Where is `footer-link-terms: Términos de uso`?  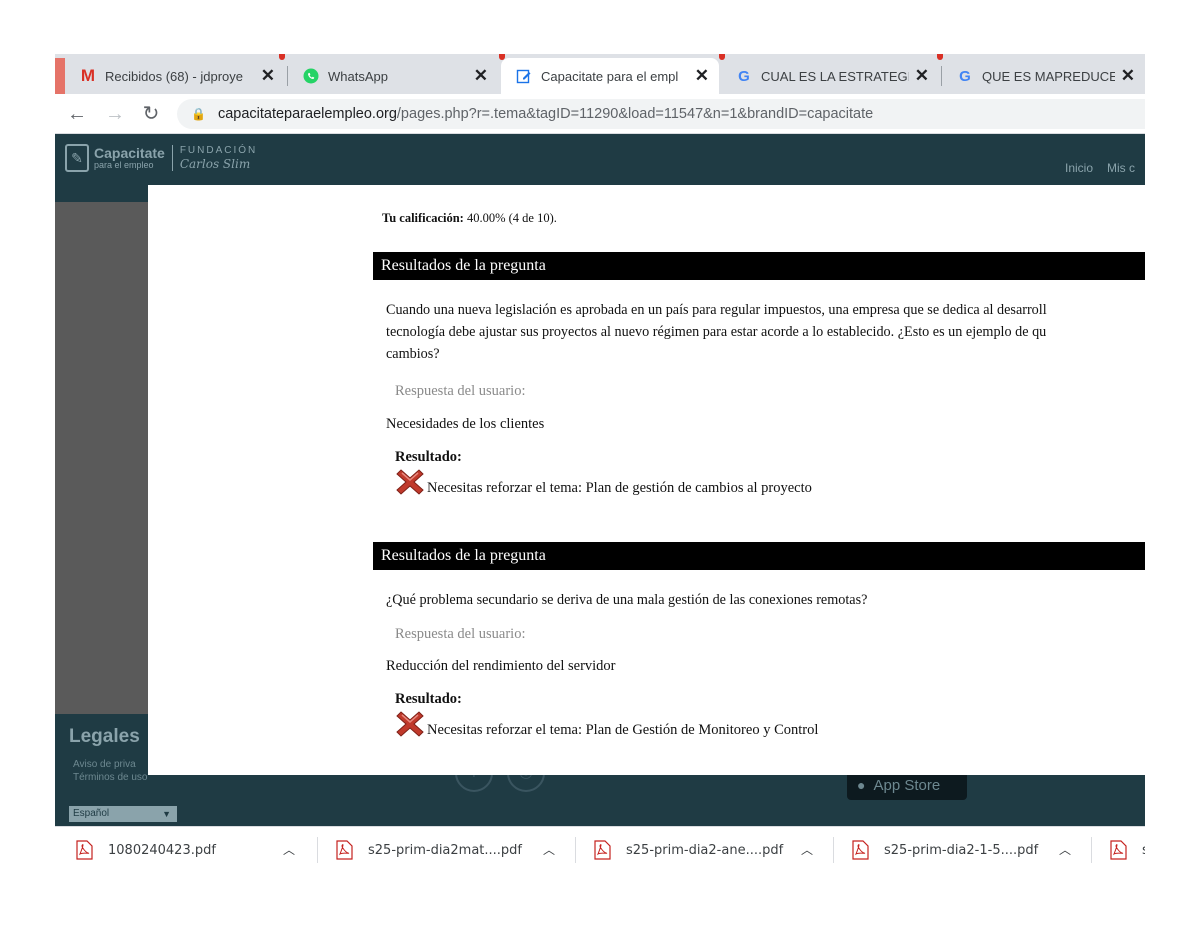 footer-link-terms: Términos de uso is located at coordinates (110, 777).